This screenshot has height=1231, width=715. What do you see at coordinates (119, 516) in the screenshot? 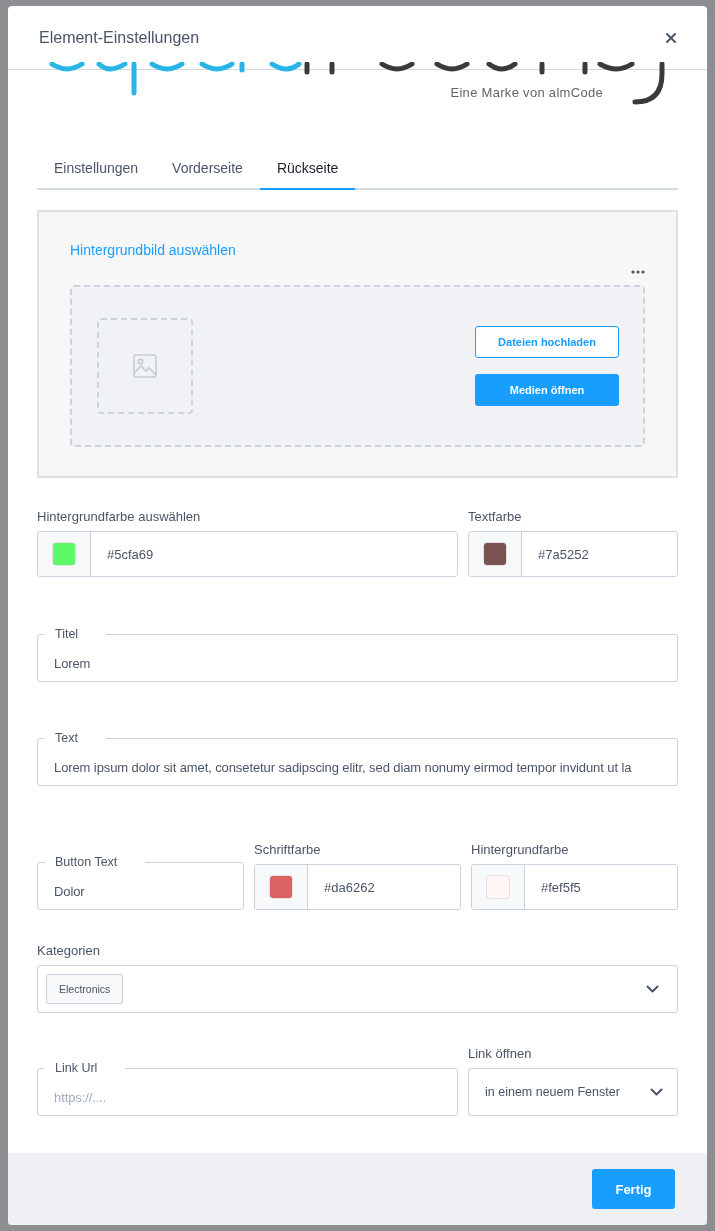
I see `field-label: Hintergrundfarbe auswählen` at bounding box center [119, 516].